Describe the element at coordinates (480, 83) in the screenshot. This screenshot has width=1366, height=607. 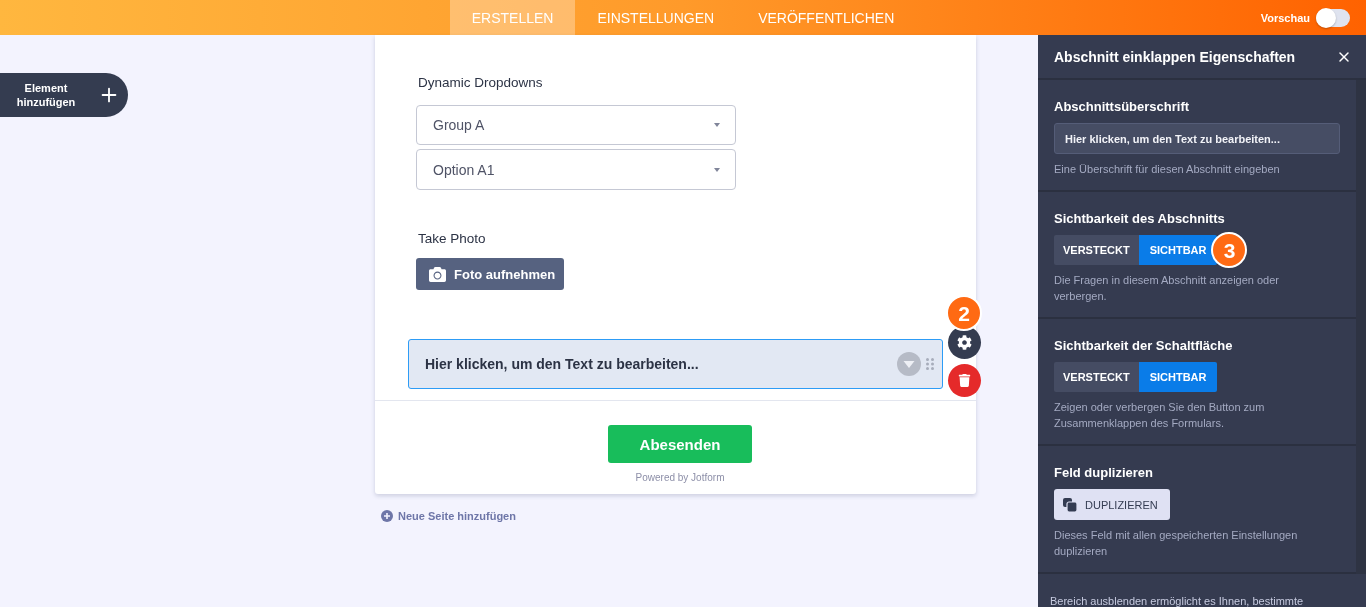
I see `field-label: Dynamic Dropdowns` at that location.